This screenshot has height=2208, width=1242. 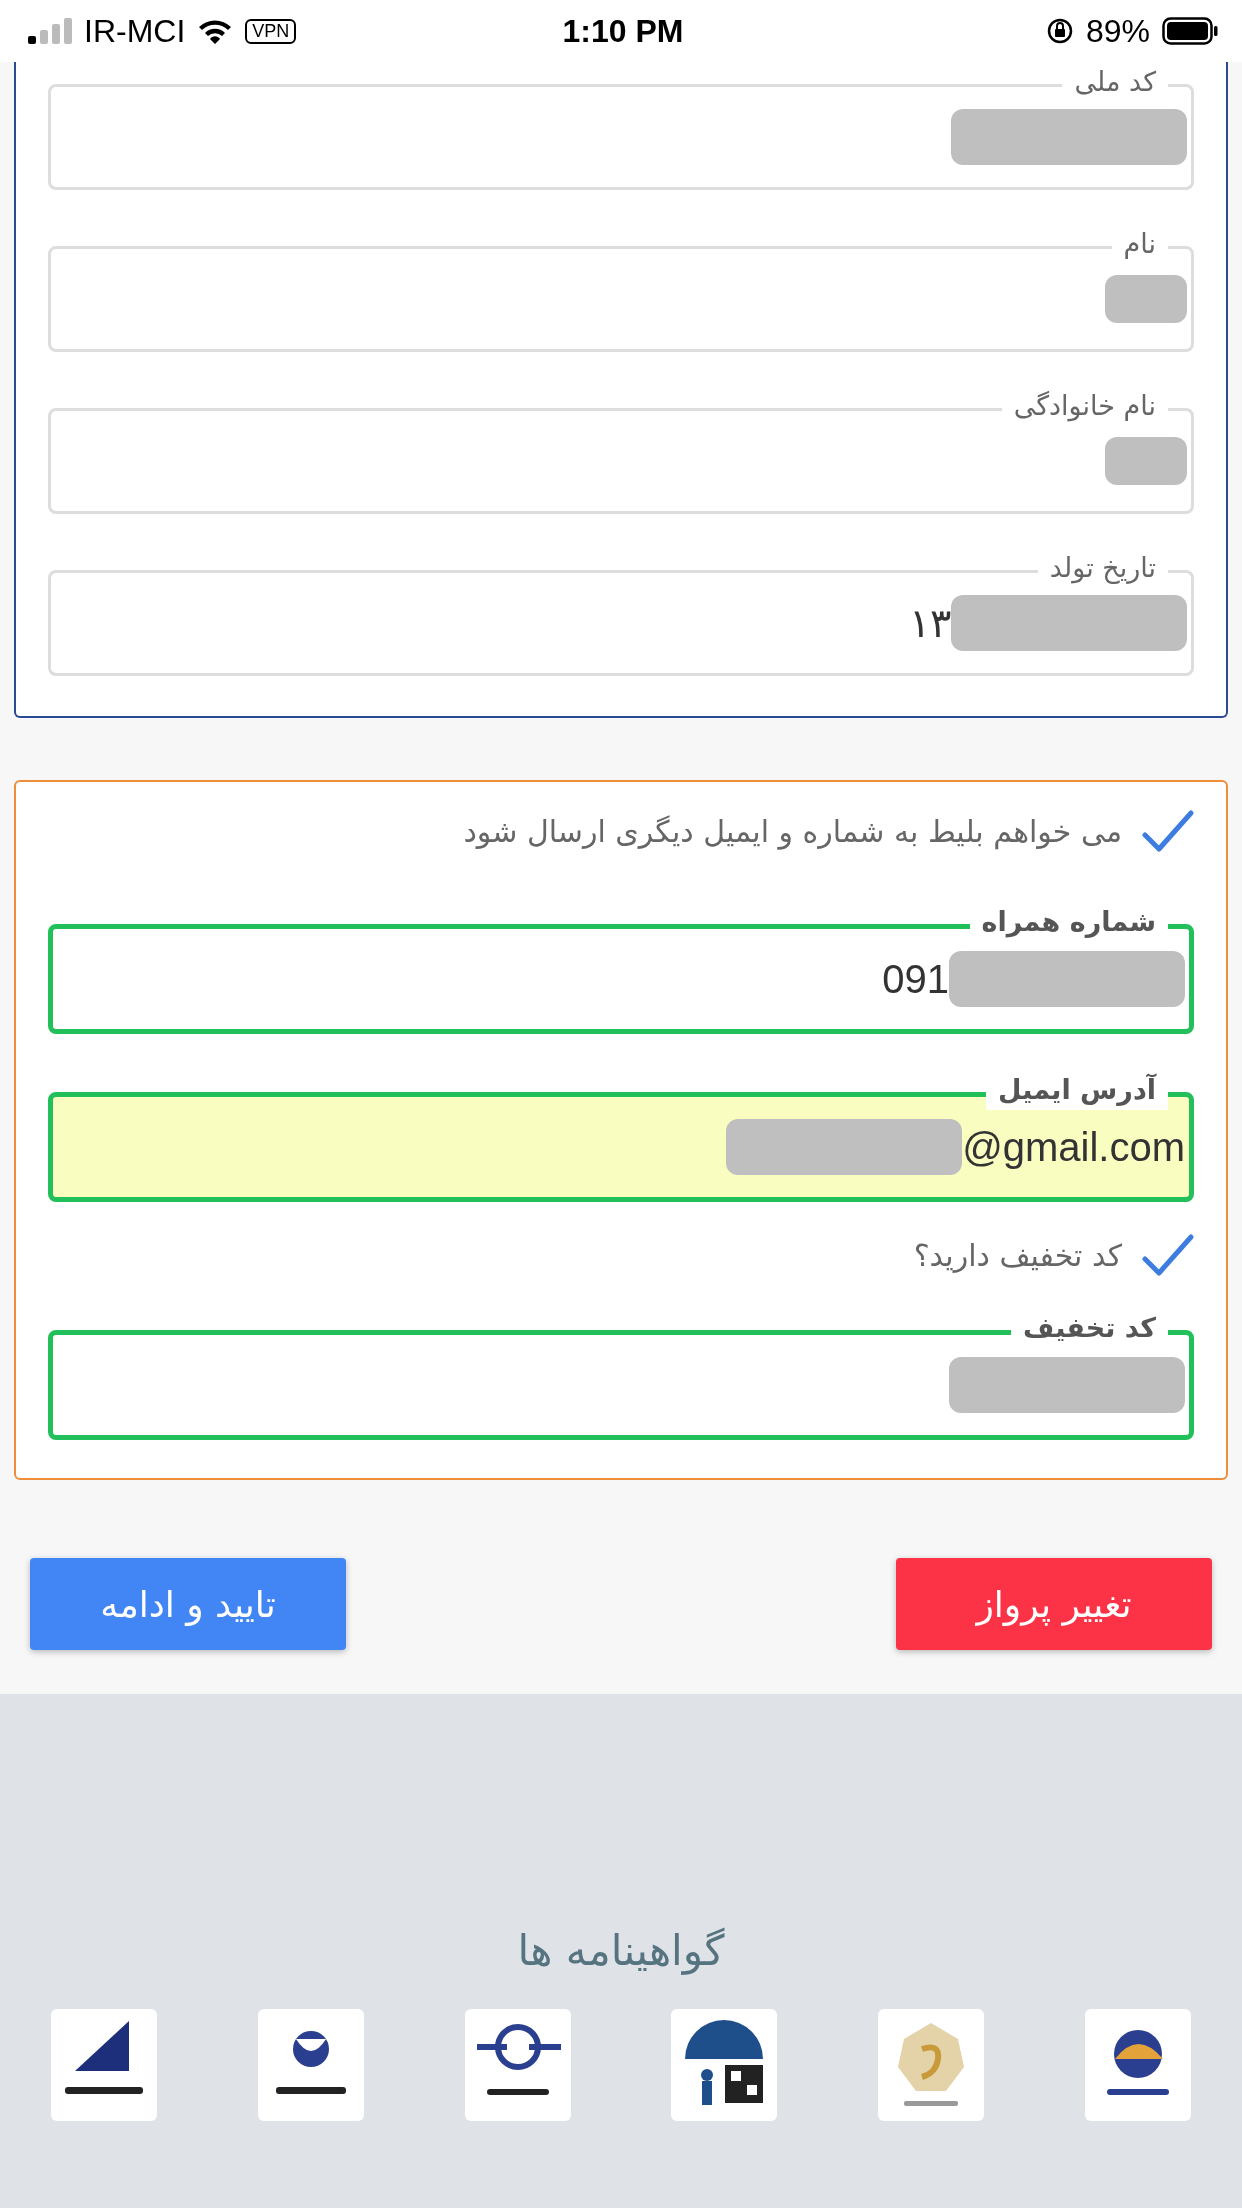 What do you see at coordinates (1117, 31) in the screenshot?
I see `battery-percent: 89%` at bounding box center [1117, 31].